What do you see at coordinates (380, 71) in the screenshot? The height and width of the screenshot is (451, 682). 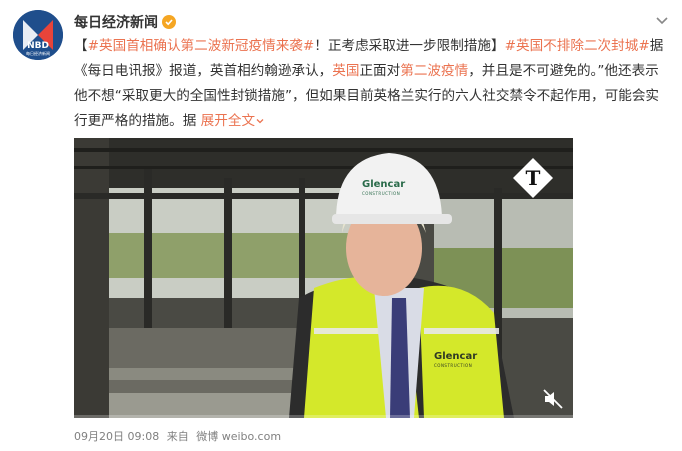 I see `post-text-segment: 正面对` at bounding box center [380, 71].